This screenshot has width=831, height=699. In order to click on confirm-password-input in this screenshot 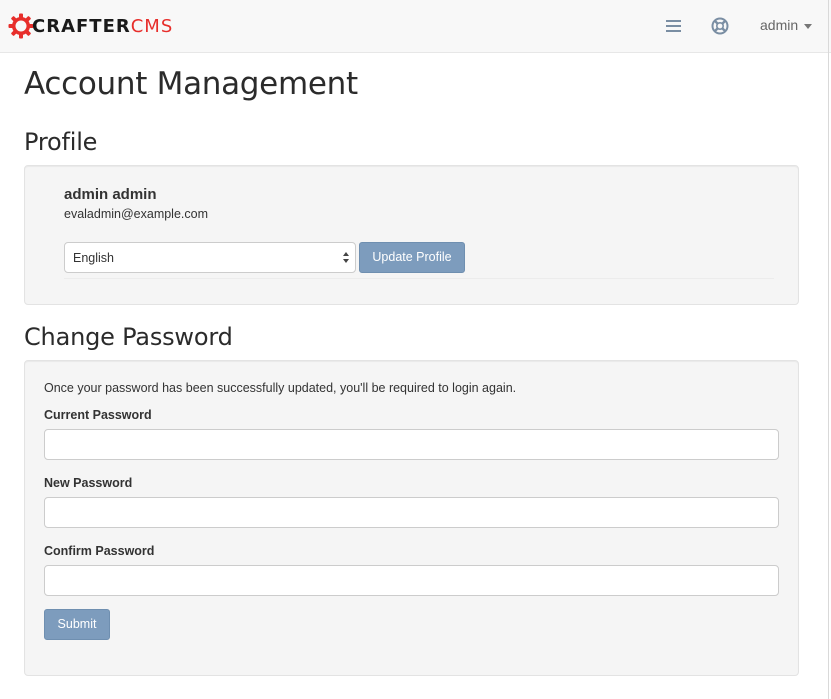, I will do `click(411, 580)`.